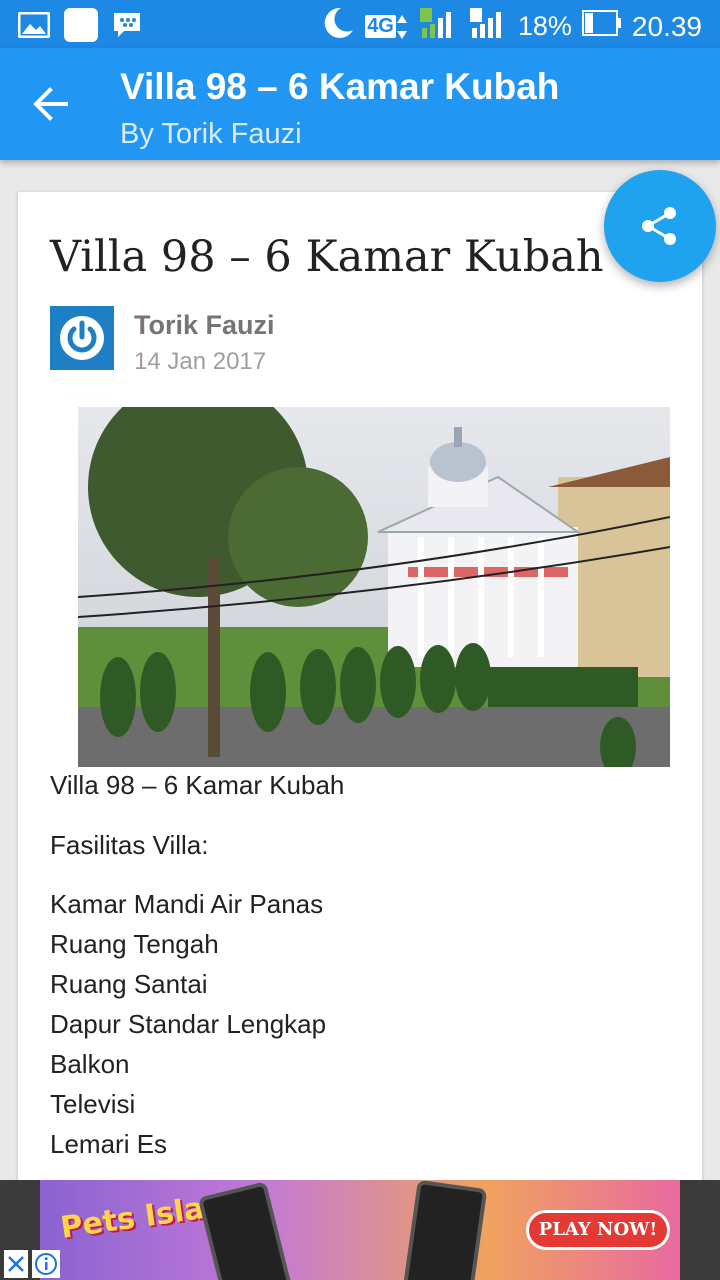 Image resolution: width=720 pixels, height=1280 pixels. I want to click on author-name: Torik Fauzi, so click(204, 325).